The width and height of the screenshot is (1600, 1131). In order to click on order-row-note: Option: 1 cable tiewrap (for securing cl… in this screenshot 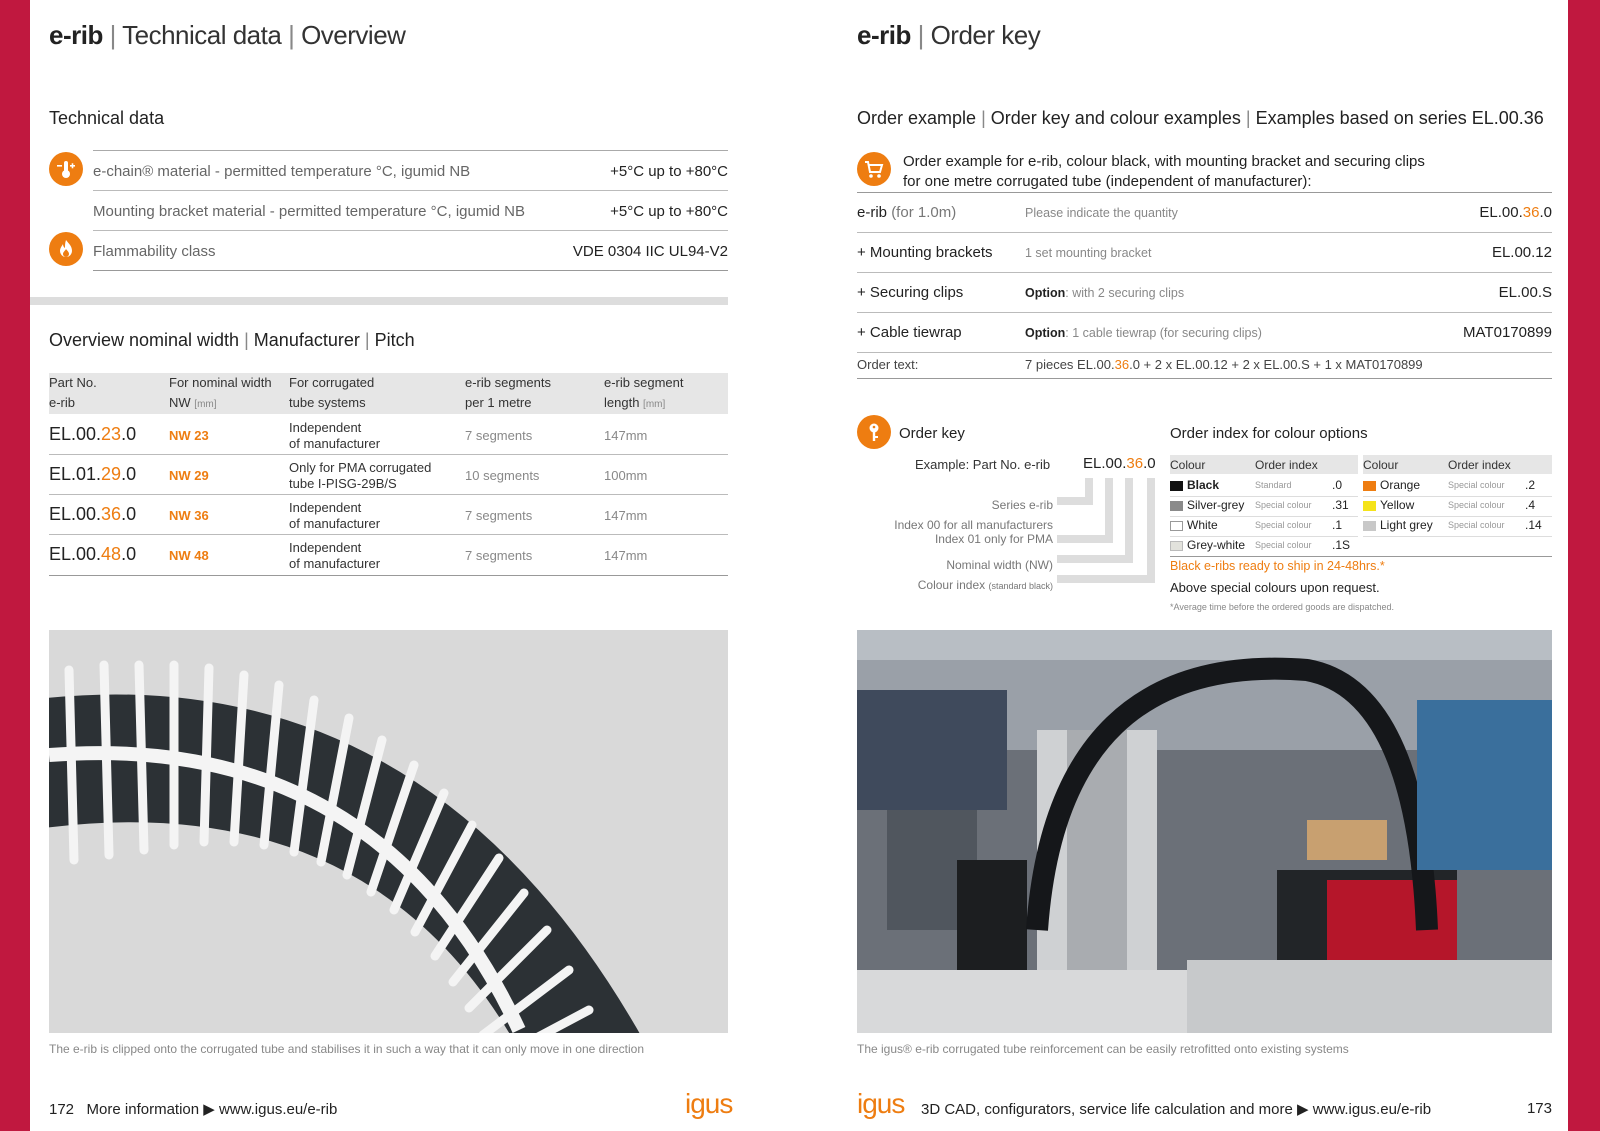, I will do `click(1143, 333)`.